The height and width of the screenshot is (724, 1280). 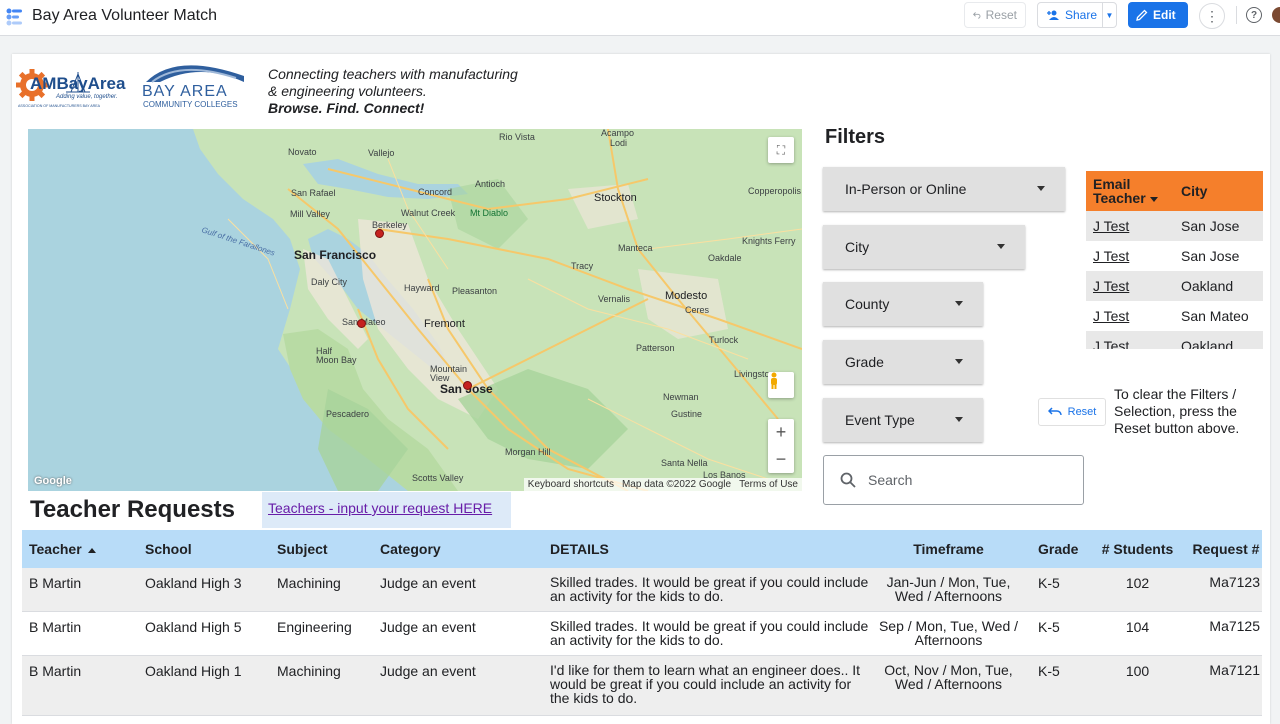 I want to click on filter-dropdown-county: County, so click(x=903, y=304).